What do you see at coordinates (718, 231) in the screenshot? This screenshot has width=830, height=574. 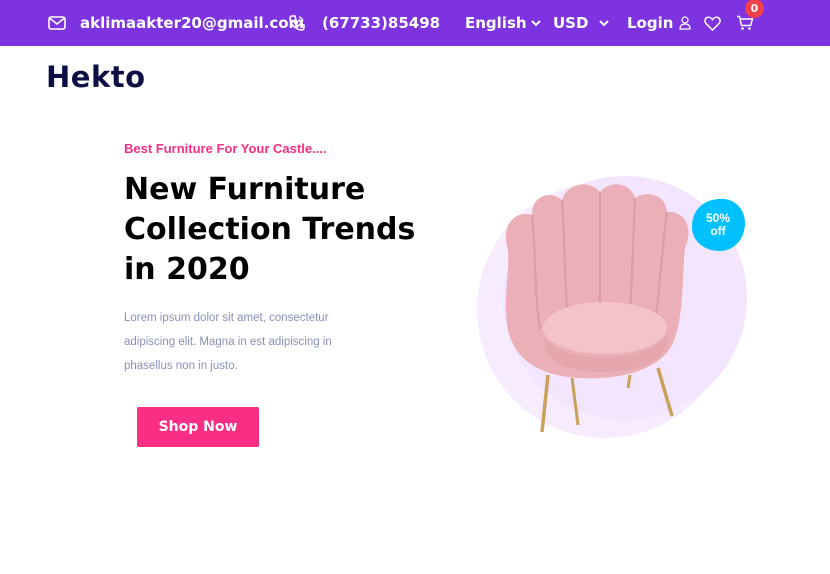 I see `discount-off: off` at bounding box center [718, 231].